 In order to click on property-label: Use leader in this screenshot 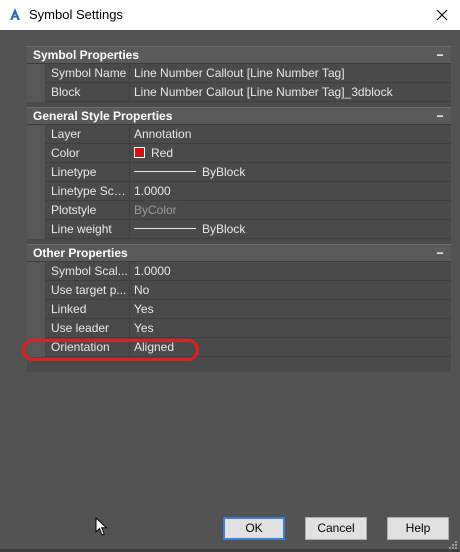, I will do `click(80, 328)`.